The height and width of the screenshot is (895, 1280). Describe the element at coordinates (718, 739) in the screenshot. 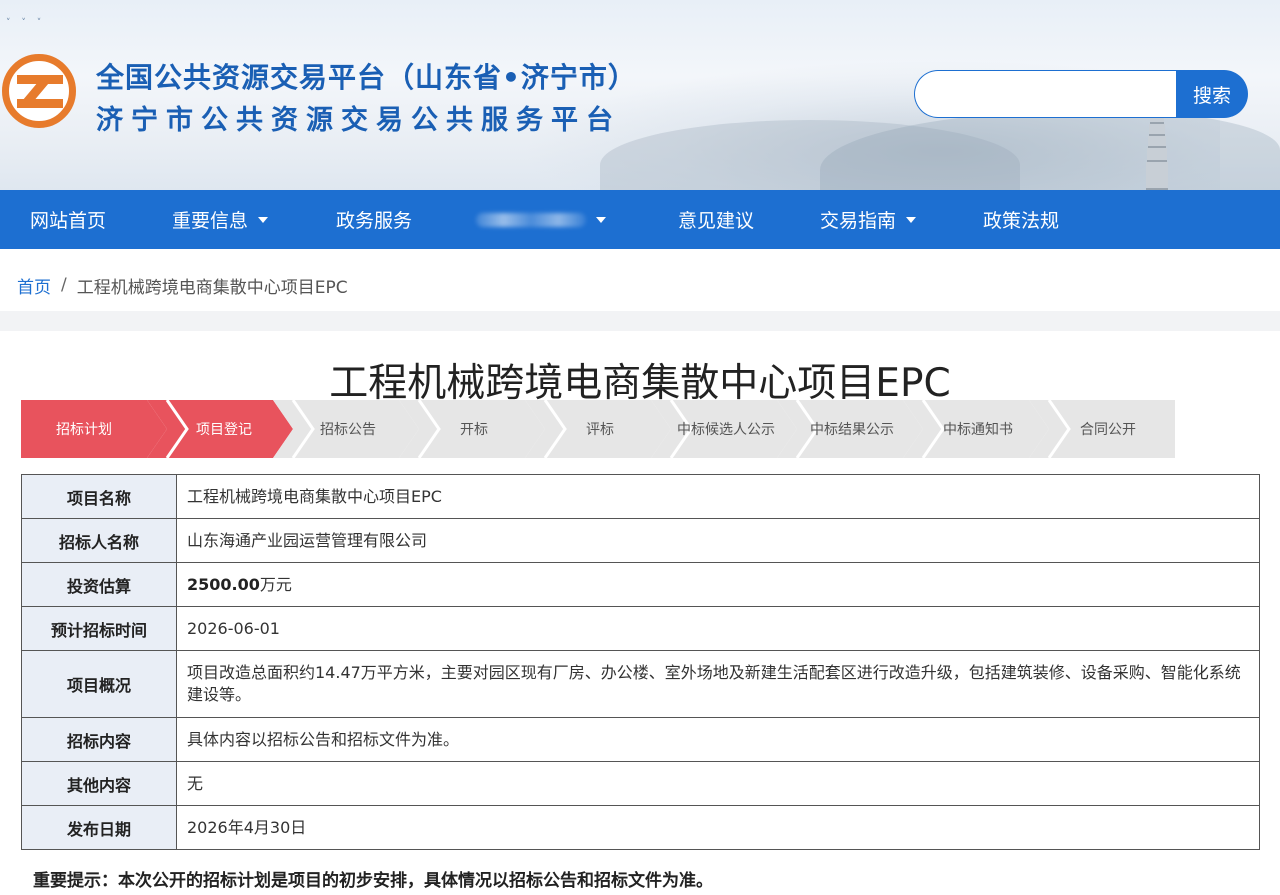

I see `row-value: 具体内容以招标公告和招标文件为准。` at that location.